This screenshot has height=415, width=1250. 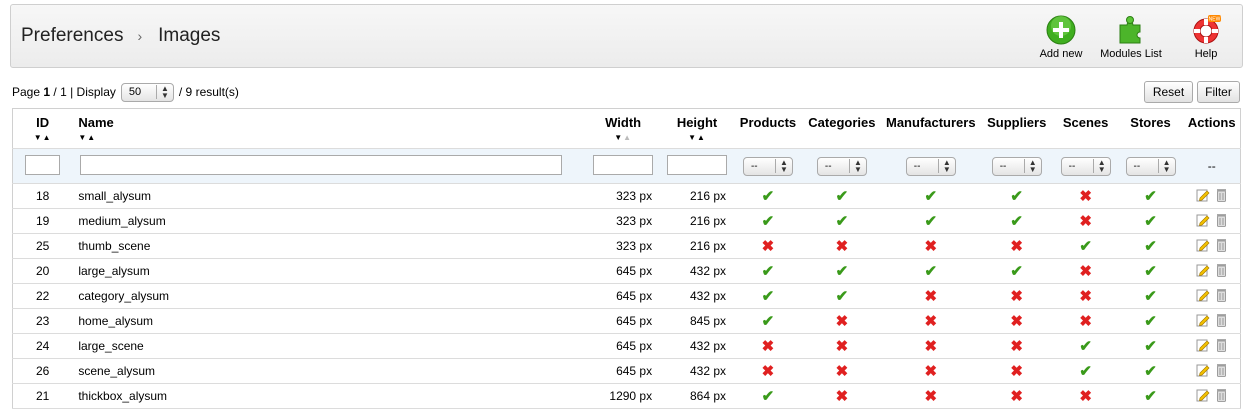 What do you see at coordinates (841, 166) in the screenshot?
I see `categories-filter-select: -- ▲ ▼` at bounding box center [841, 166].